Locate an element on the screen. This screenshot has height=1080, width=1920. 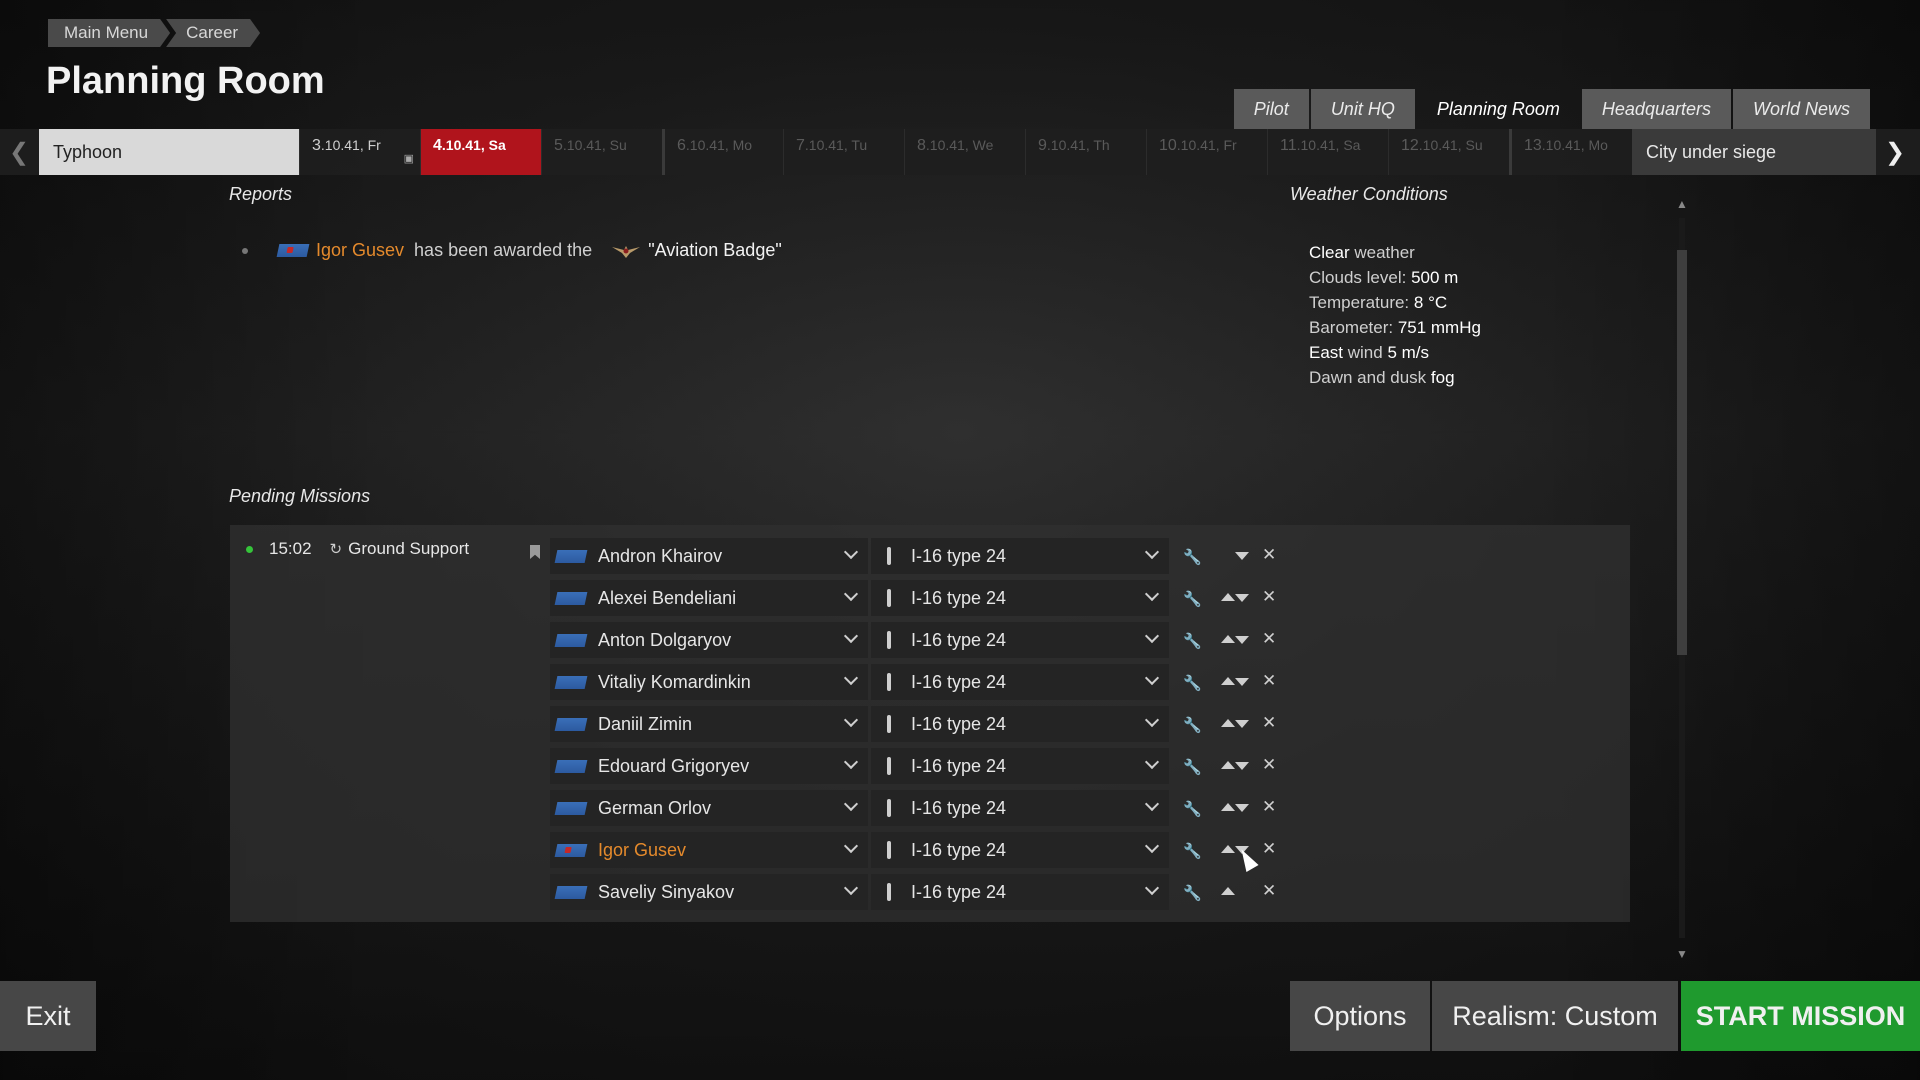
bookmark-icon is located at coordinates (535, 552).